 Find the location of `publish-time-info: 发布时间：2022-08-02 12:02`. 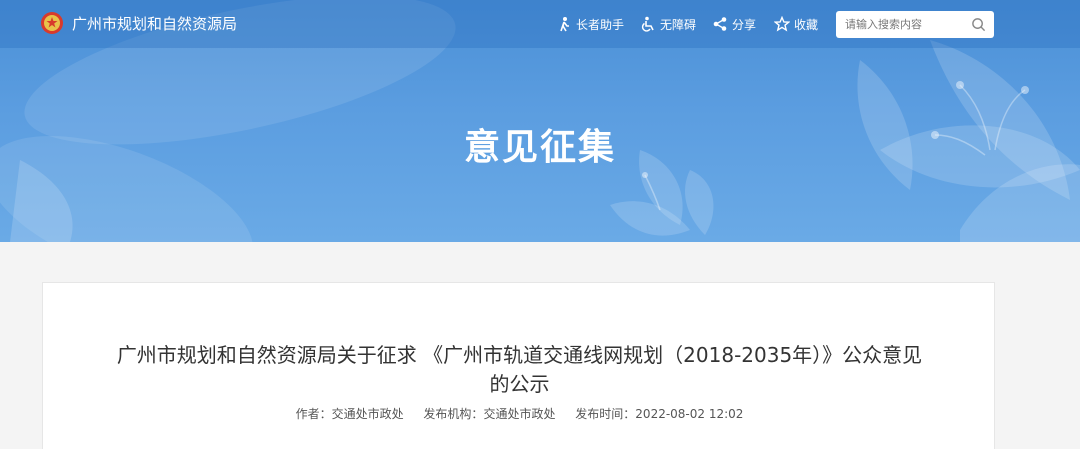

publish-time-info: 发布时间：2022-08-02 12:02 is located at coordinates (659, 414).